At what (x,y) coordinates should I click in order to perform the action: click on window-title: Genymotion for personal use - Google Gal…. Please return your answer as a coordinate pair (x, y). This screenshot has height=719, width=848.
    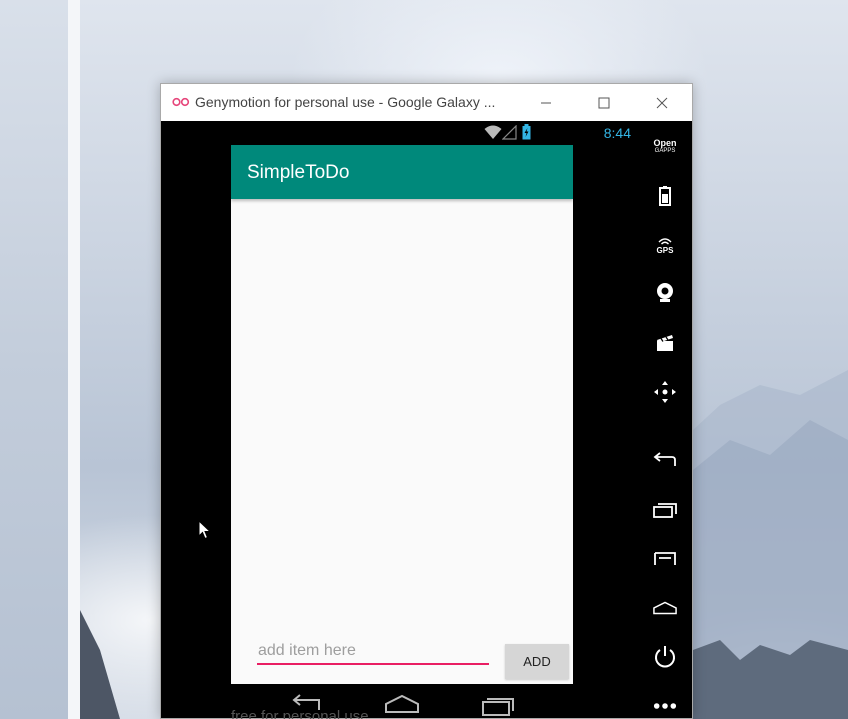
    Looking at the image, I should click on (345, 102).